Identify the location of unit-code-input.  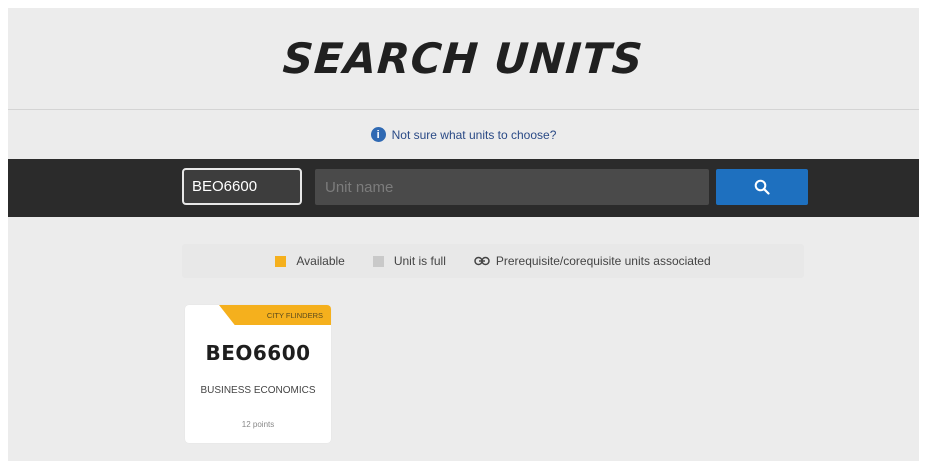
(242, 186).